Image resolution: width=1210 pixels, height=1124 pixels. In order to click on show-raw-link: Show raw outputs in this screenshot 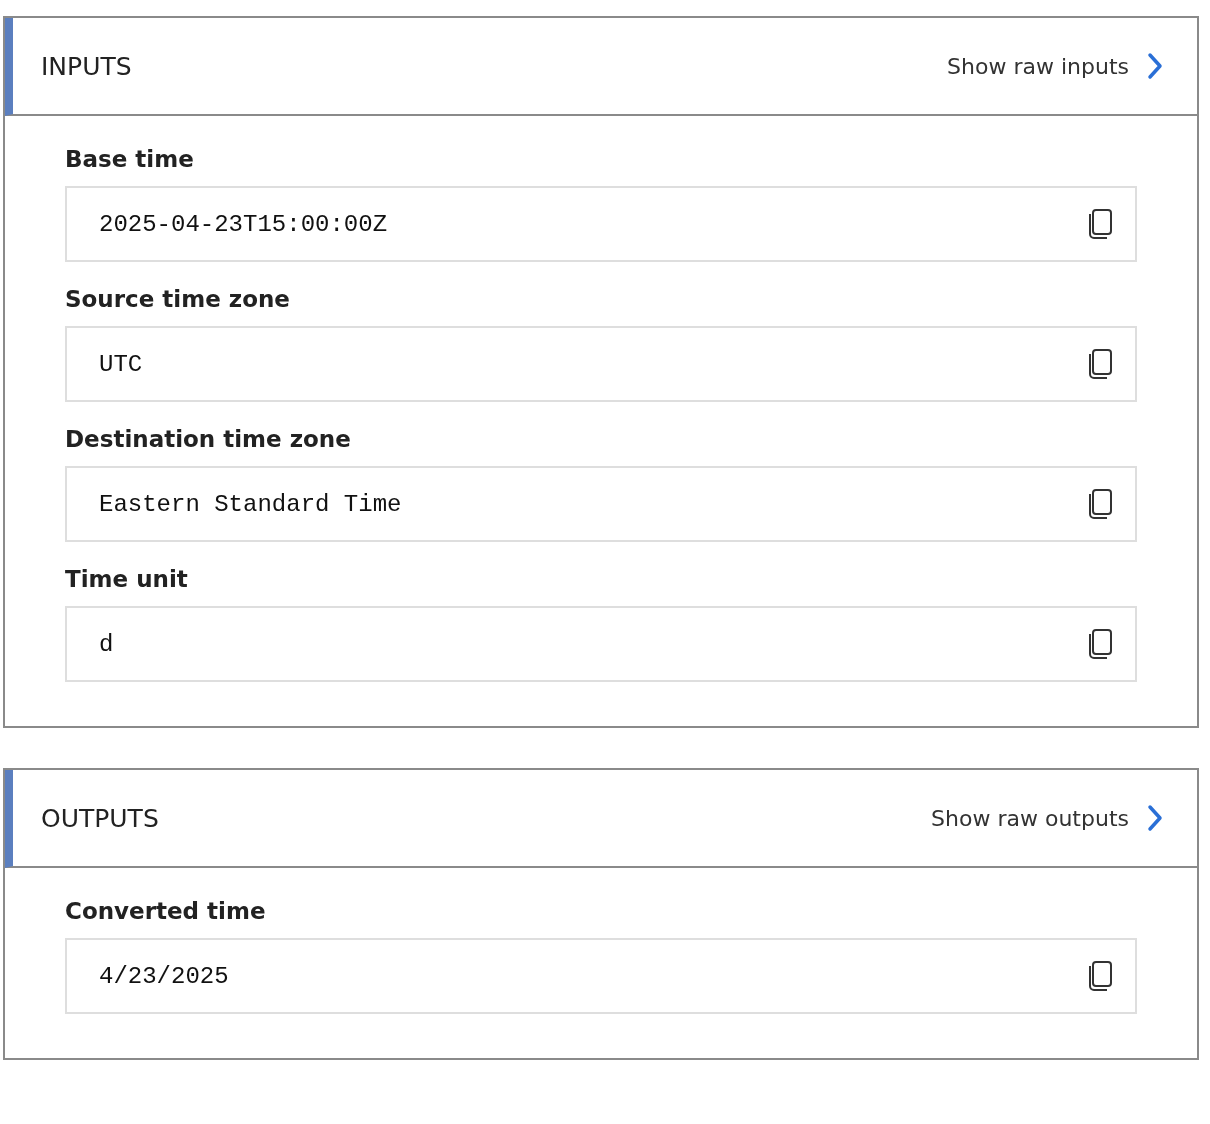, I will do `click(1047, 818)`.